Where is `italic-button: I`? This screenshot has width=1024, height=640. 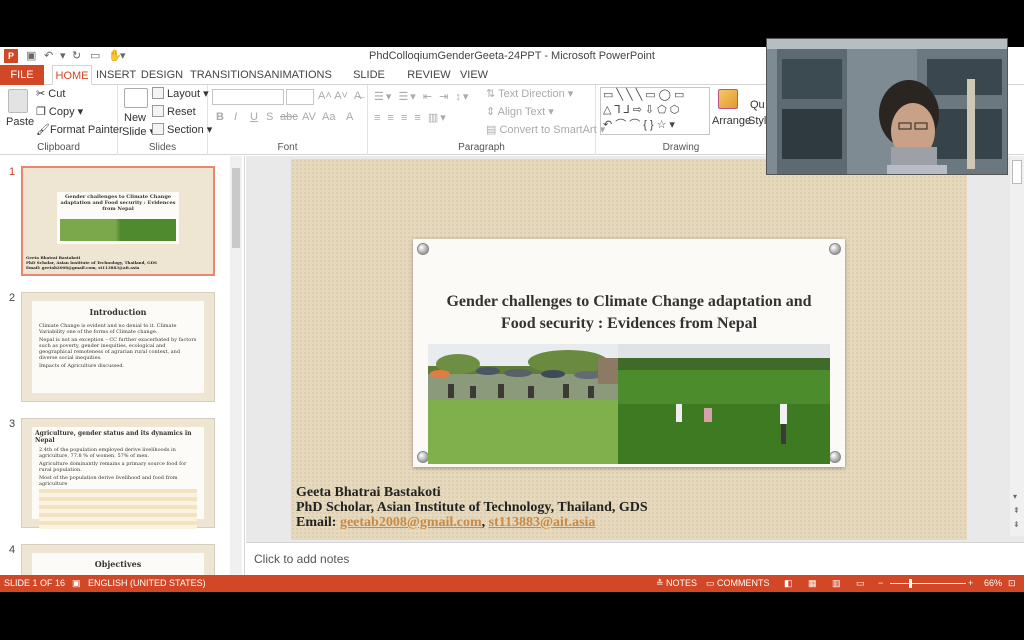 italic-button: I is located at coordinates (235, 117).